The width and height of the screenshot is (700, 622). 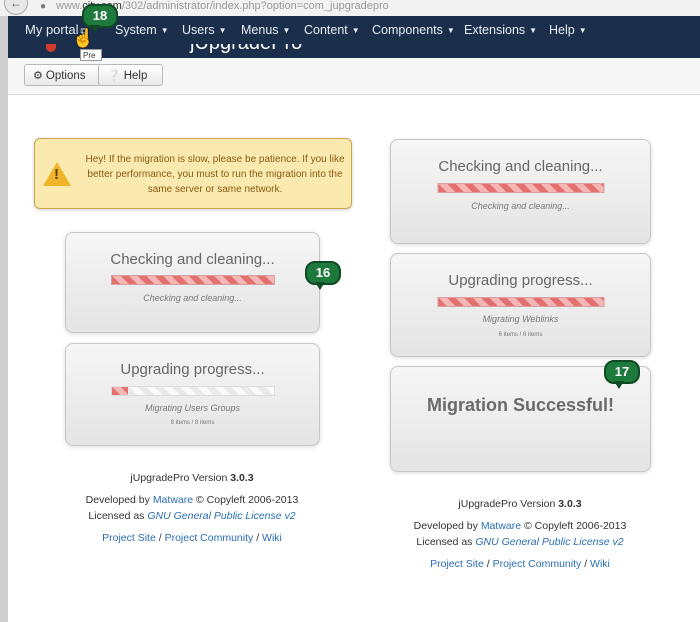 What do you see at coordinates (500, 30) in the screenshot?
I see `menu-extensions: Extensions ▼` at bounding box center [500, 30].